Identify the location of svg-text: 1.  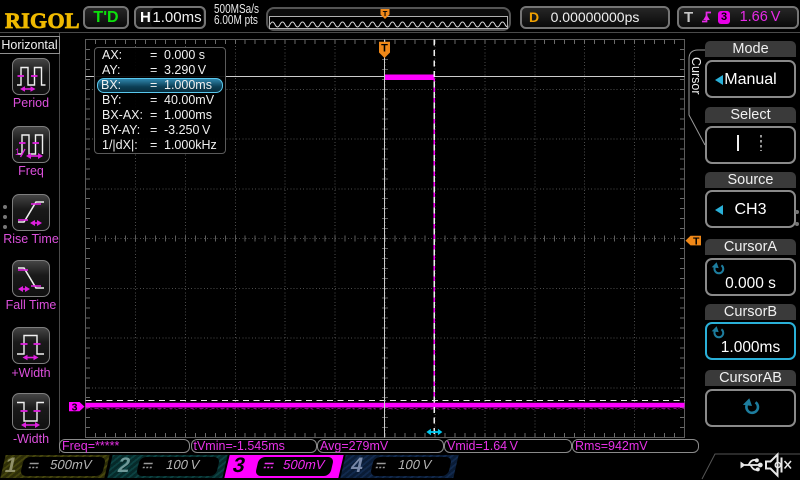
(17, 152).